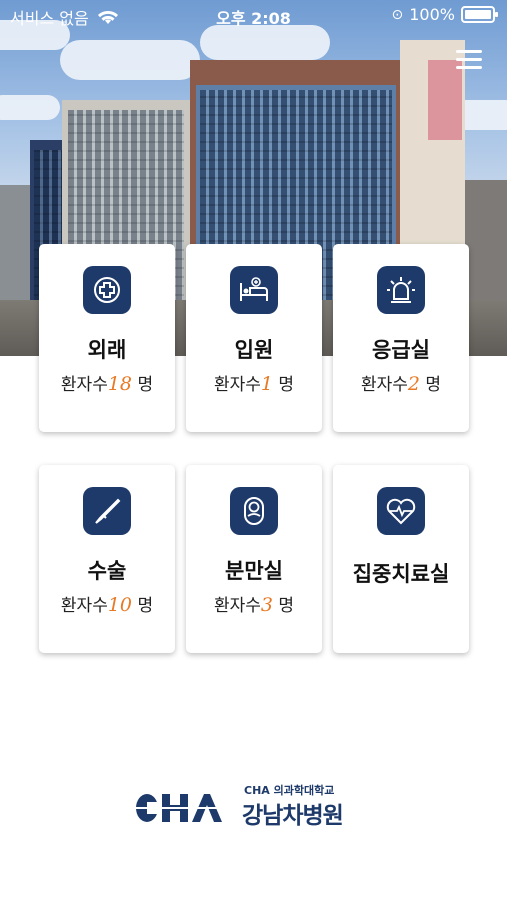 The height and width of the screenshot is (900, 507). What do you see at coordinates (469, 61) in the screenshot?
I see `hamburger-menu-icon` at bounding box center [469, 61].